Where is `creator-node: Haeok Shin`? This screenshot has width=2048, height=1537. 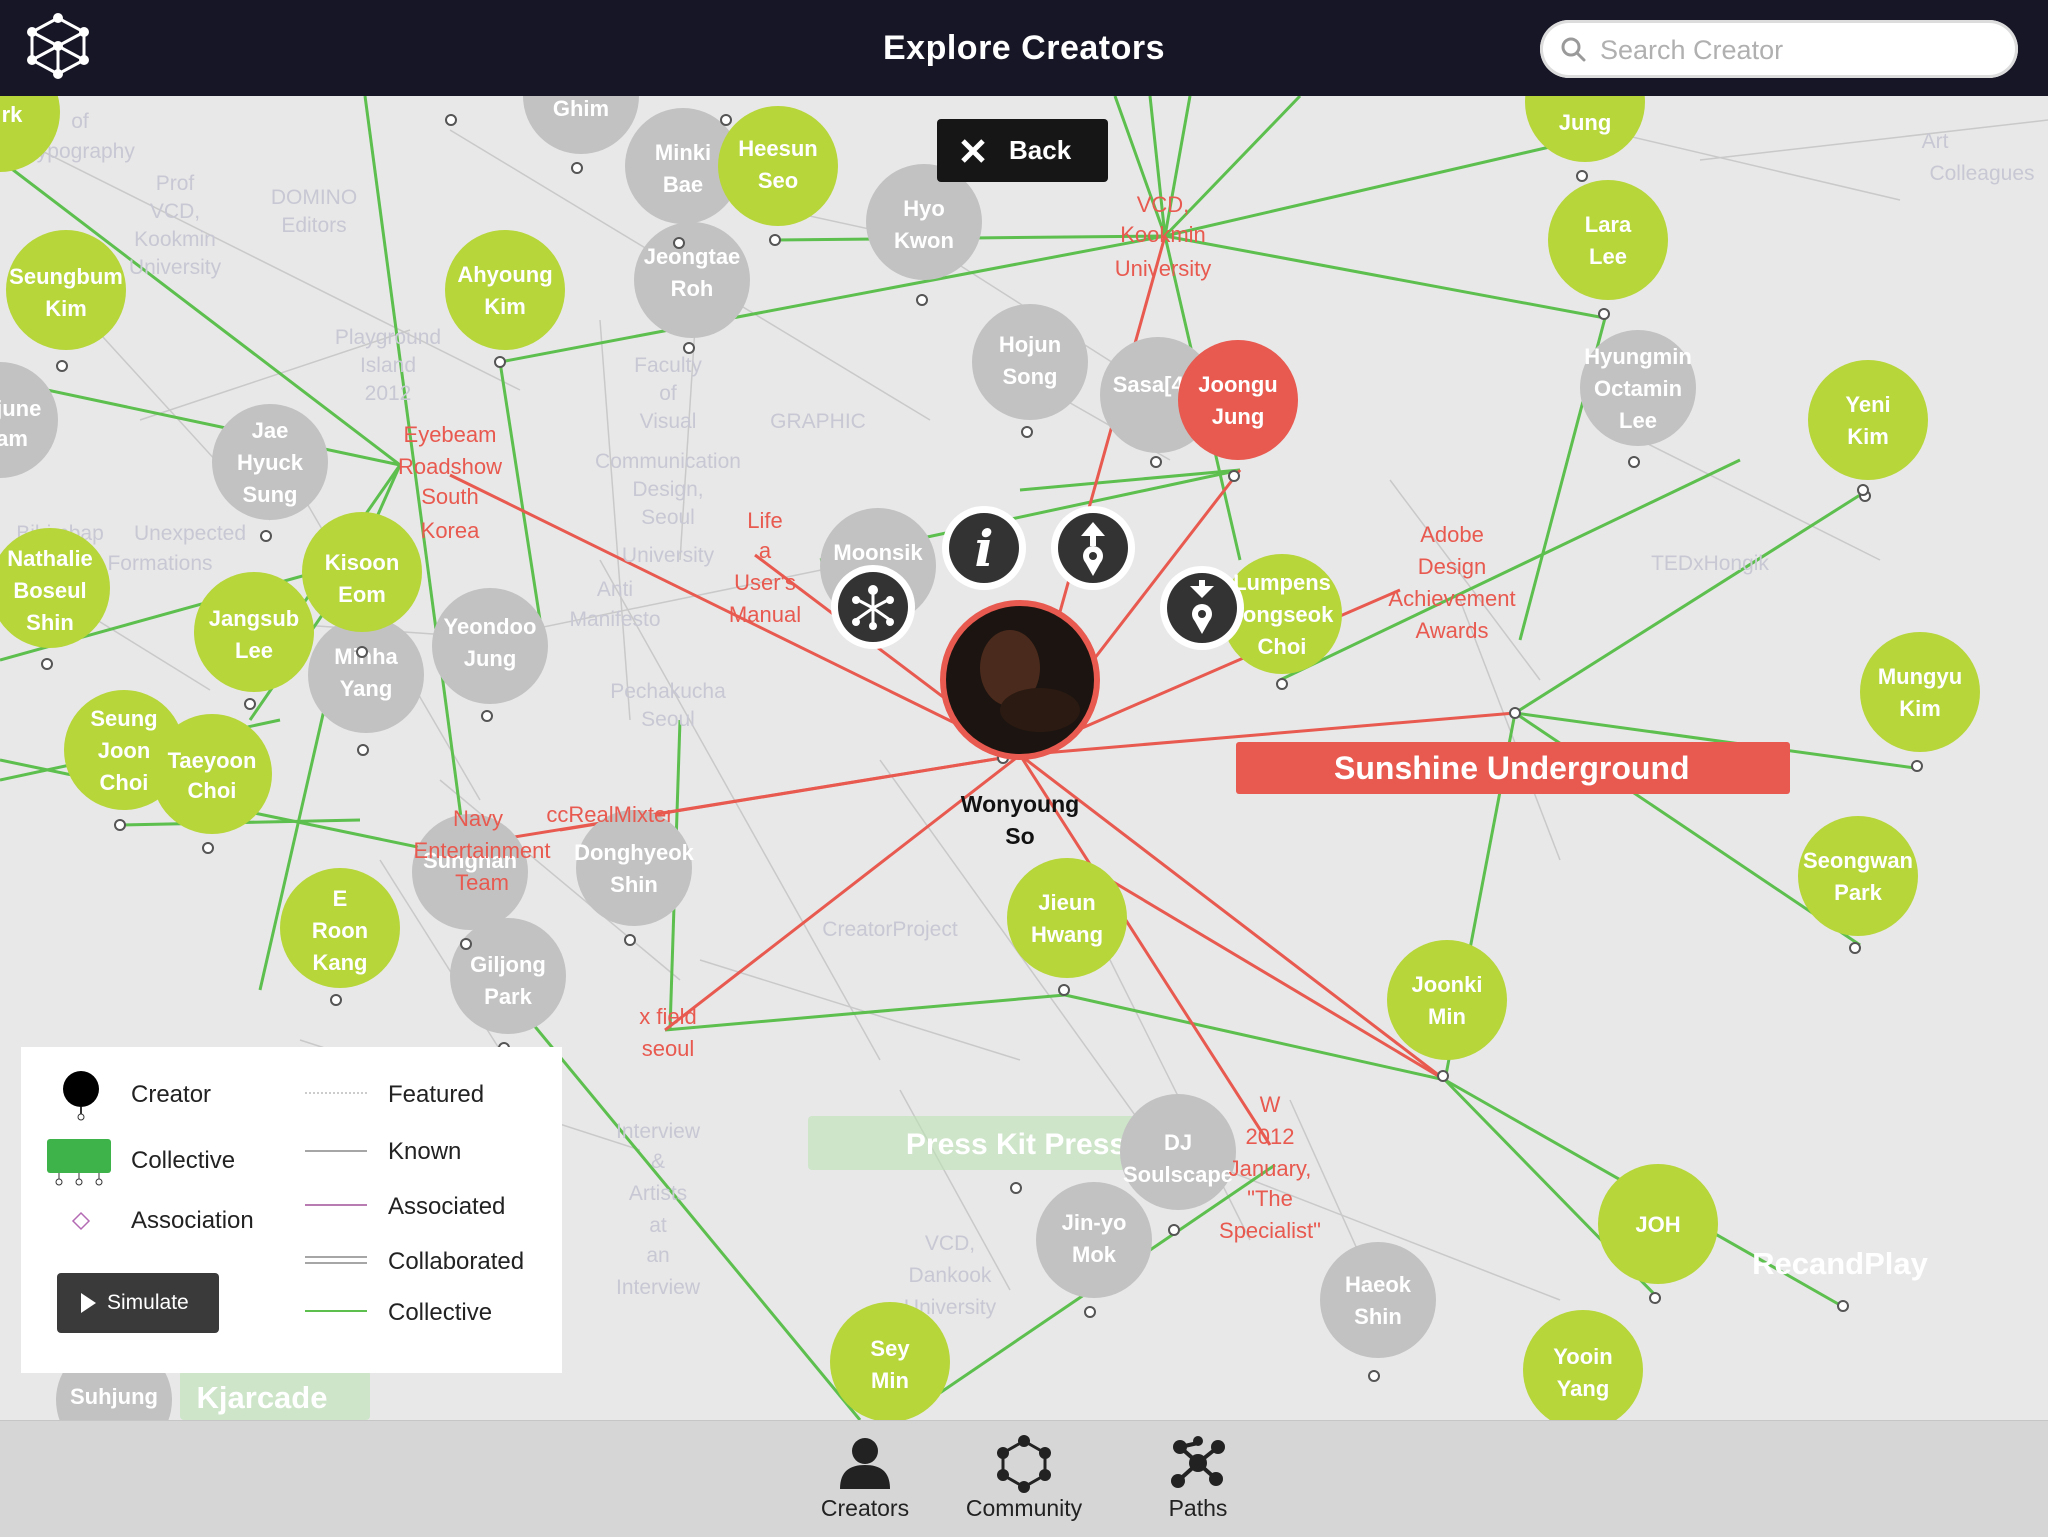 creator-node: Haeok Shin is located at coordinates (1378, 1300).